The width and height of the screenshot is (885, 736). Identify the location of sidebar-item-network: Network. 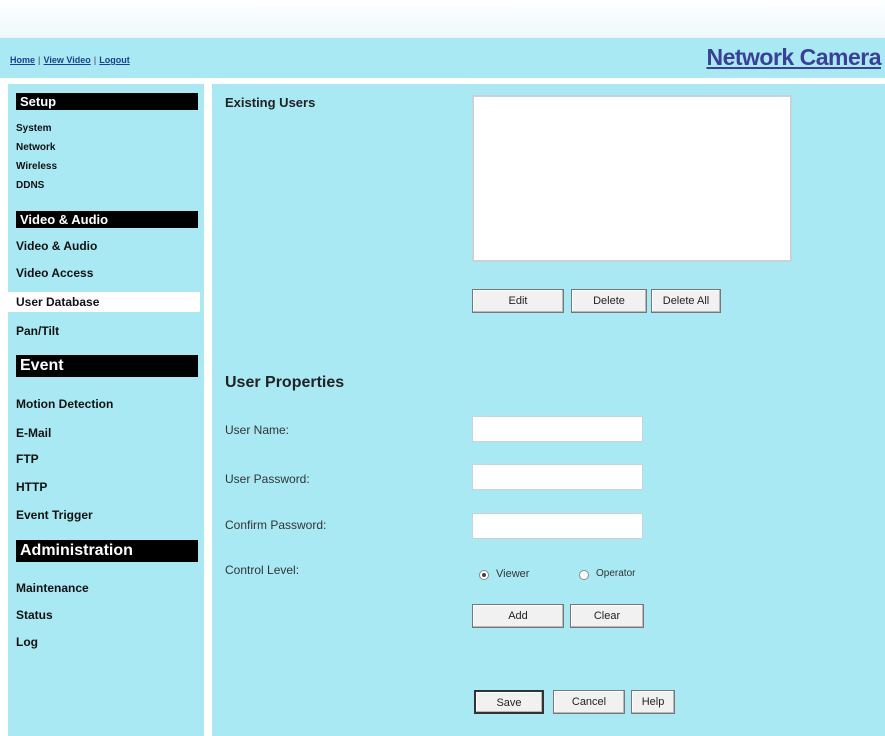
(35, 147).